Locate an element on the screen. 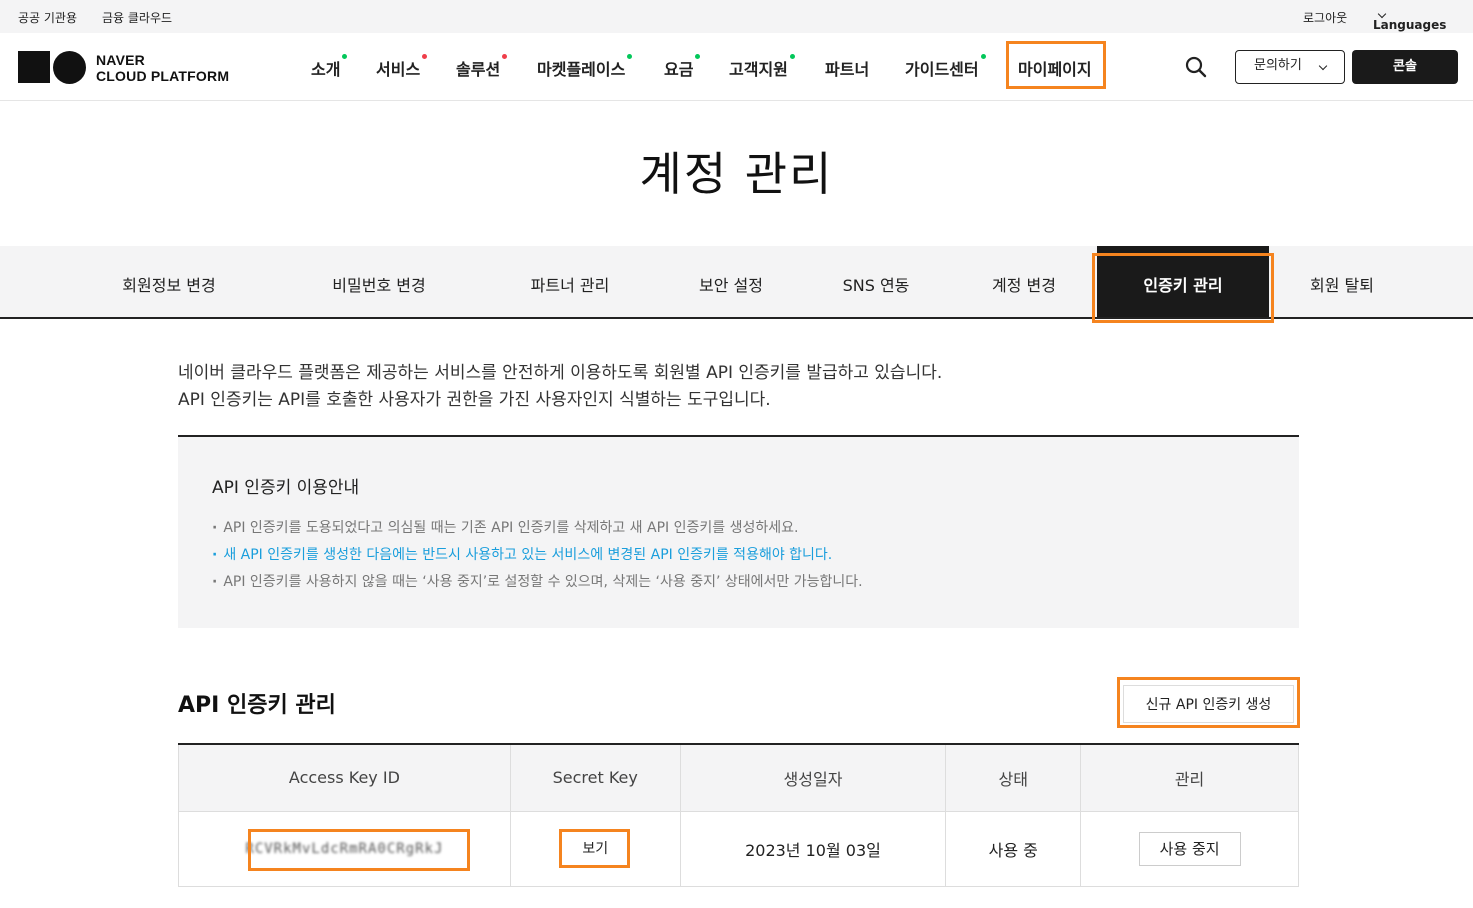  table-header-row: Access Key ID Secret Key 생성일자 상태 관리 is located at coordinates (738, 777).